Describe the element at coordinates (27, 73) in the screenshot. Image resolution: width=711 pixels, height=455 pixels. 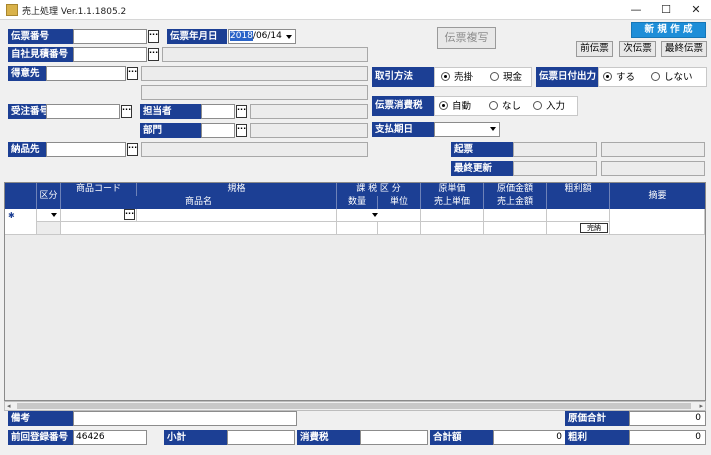
I see `tokuisaki-label: 得意先` at that location.